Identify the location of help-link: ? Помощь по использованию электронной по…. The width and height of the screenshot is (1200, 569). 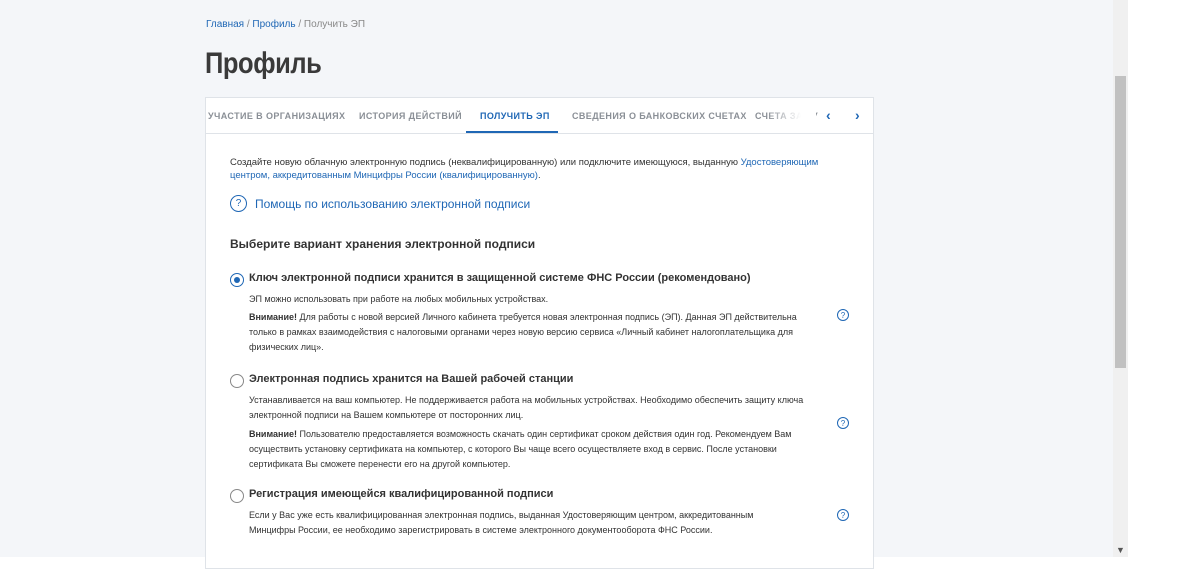
(380, 203).